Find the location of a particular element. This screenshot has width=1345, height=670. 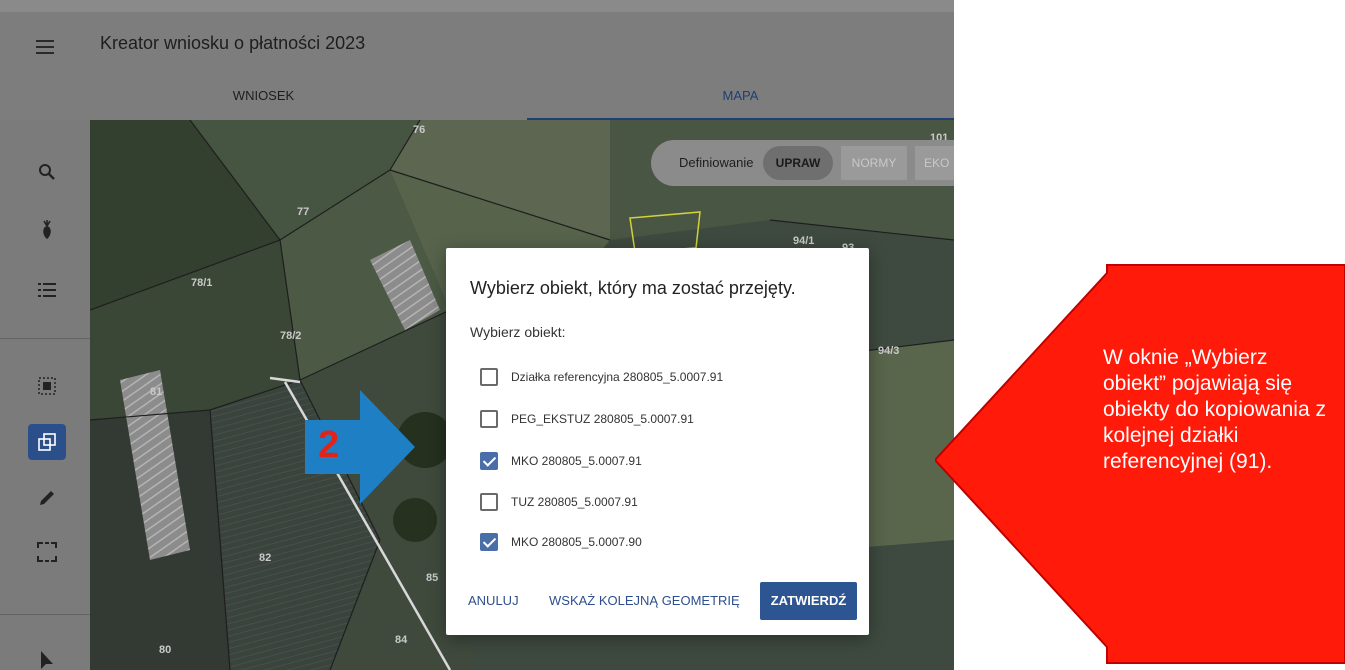

parcel-label: 76 is located at coordinates (419, 130).